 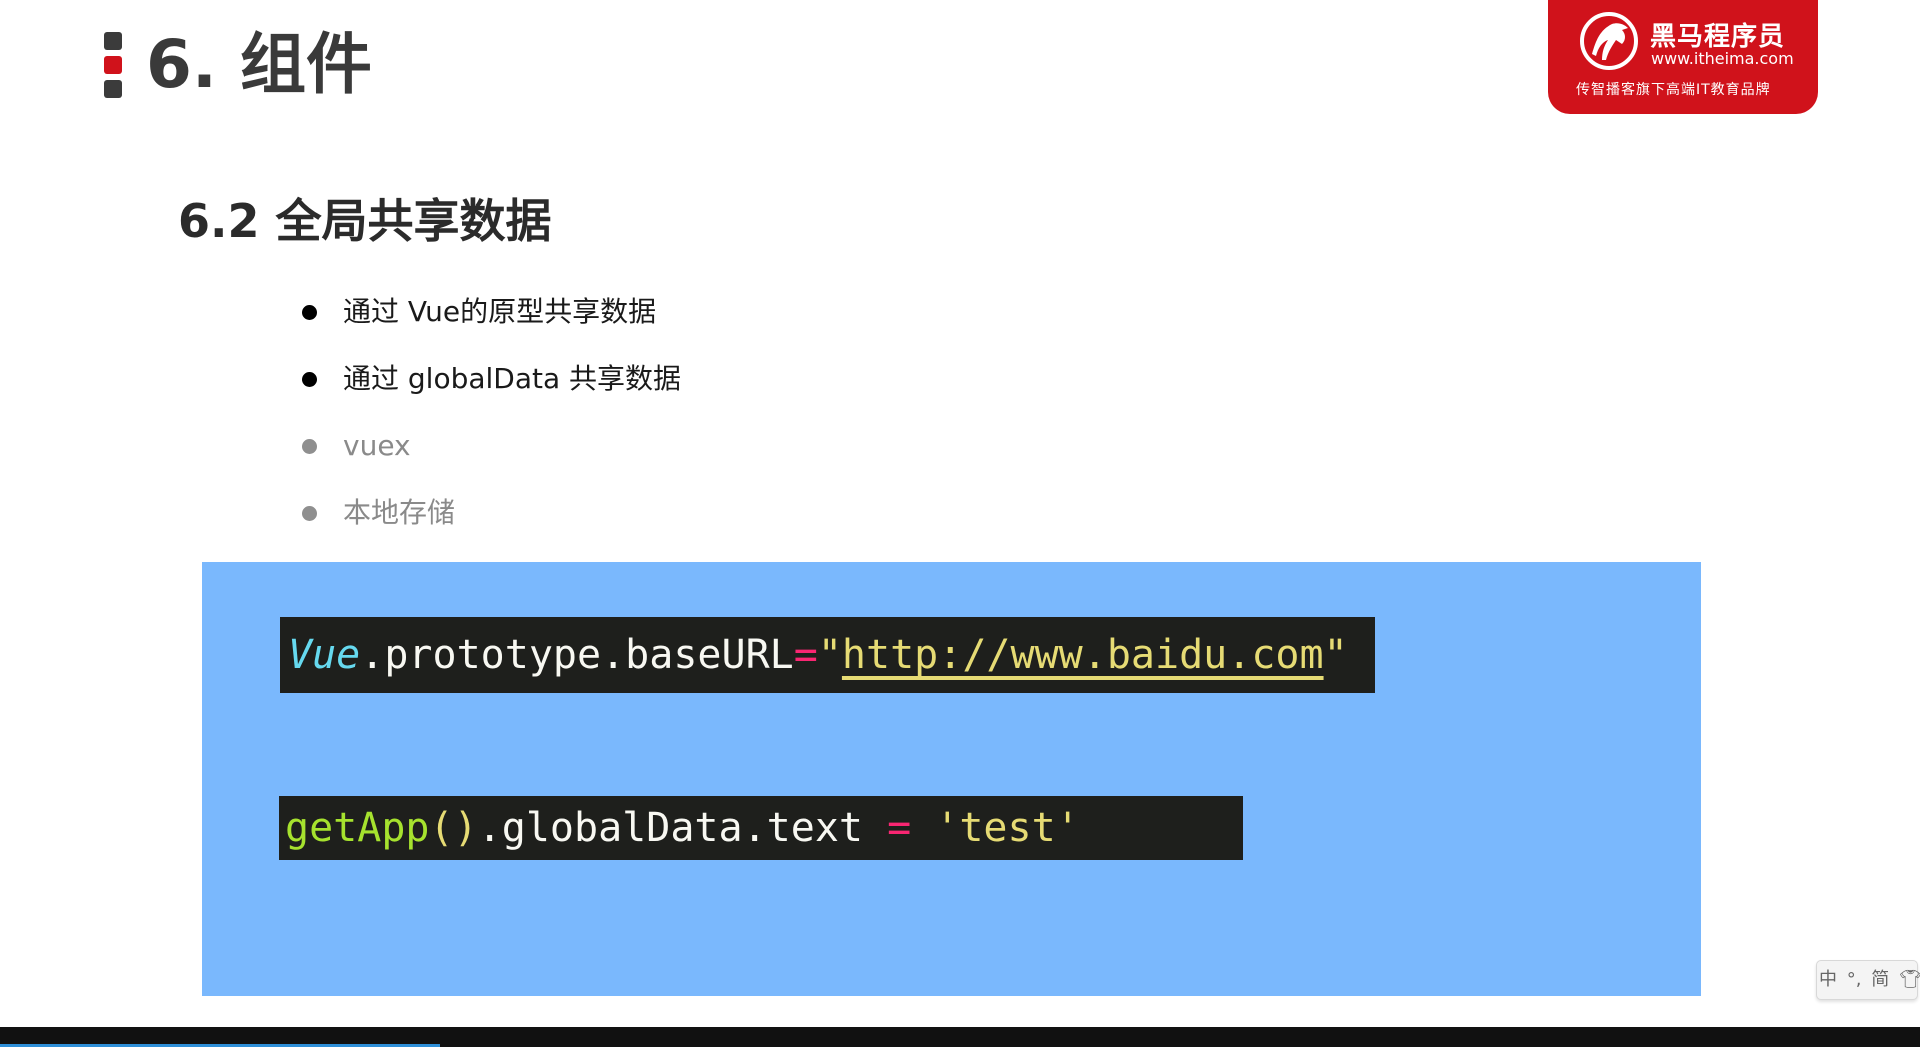 What do you see at coordinates (682, 828) in the screenshot?
I see `code-token-member: .globalData.text` at bounding box center [682, 828].